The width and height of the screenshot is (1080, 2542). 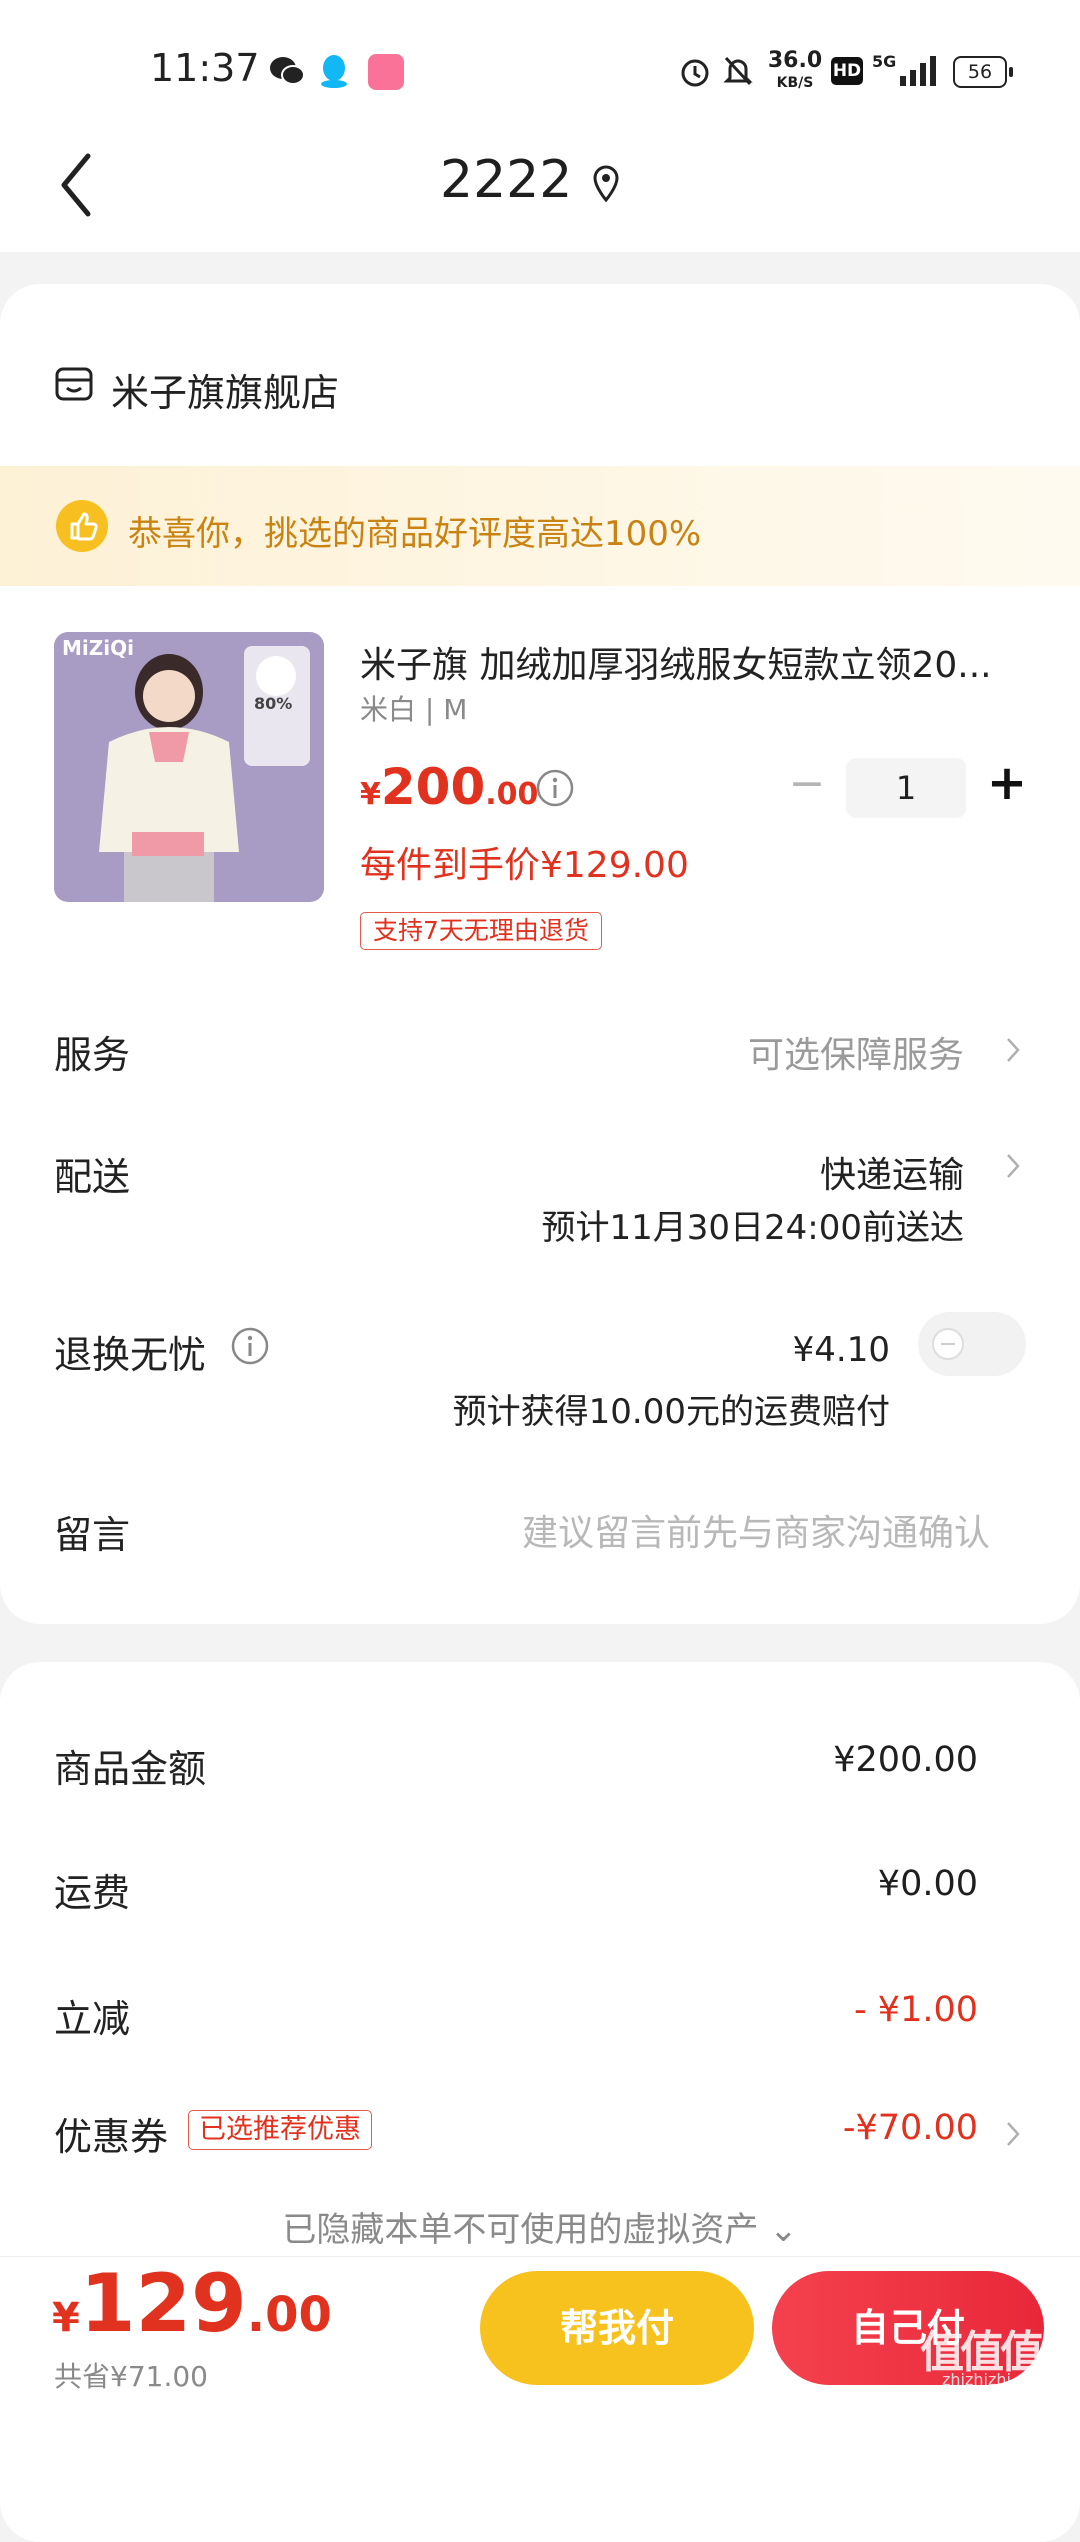 What do you see at coordinates (225, 389) in the screenshot?
I see `store-name: 米子旗旗舰店` at bounding box center [225, 389].